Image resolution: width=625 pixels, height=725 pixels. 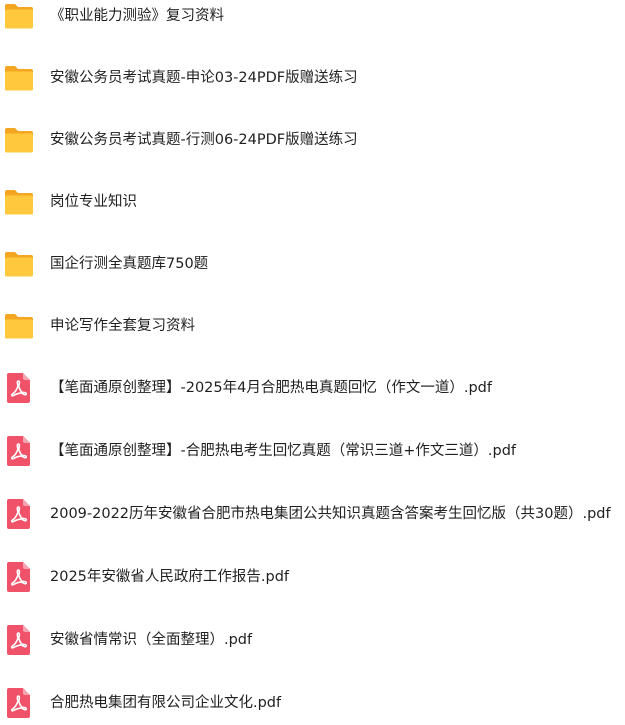 What do you see at coordinates (166, 703) in the screenshot?
I see `file-name: 合肥热电集团有限公司企业文化.pdf` at bounding box center [166, 703].